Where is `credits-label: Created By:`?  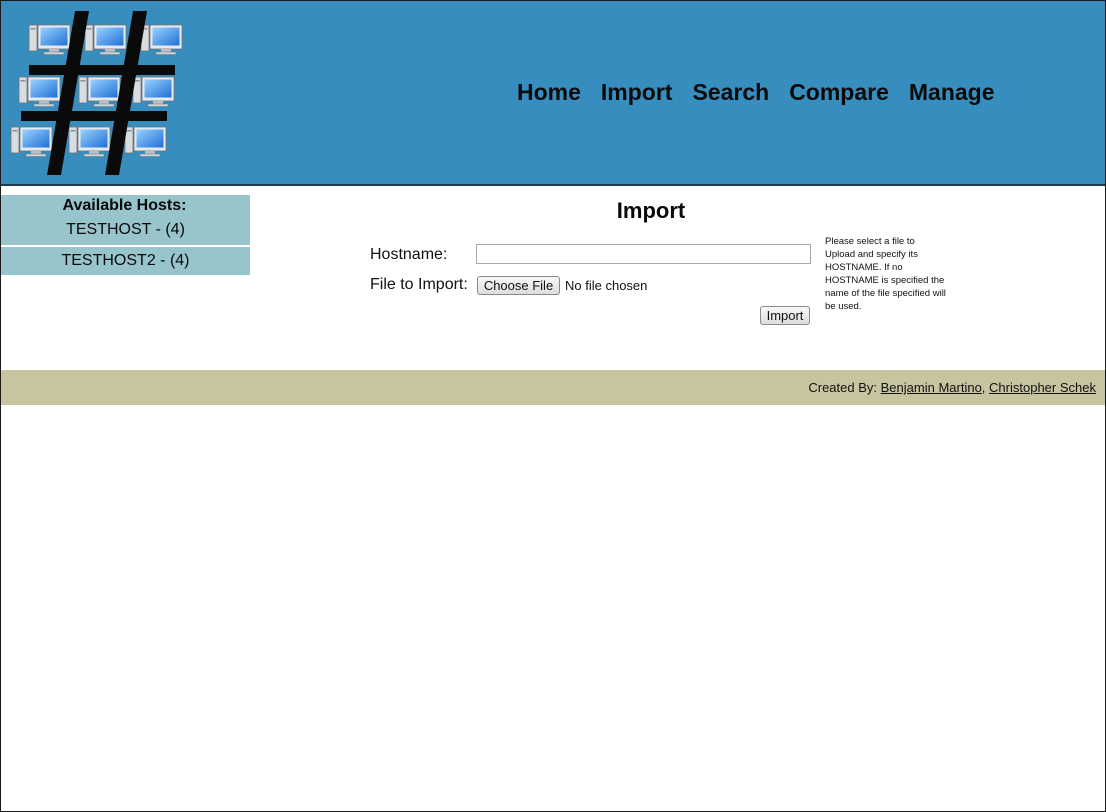 credits-label: Created By: is located at coordinates (843, 387).